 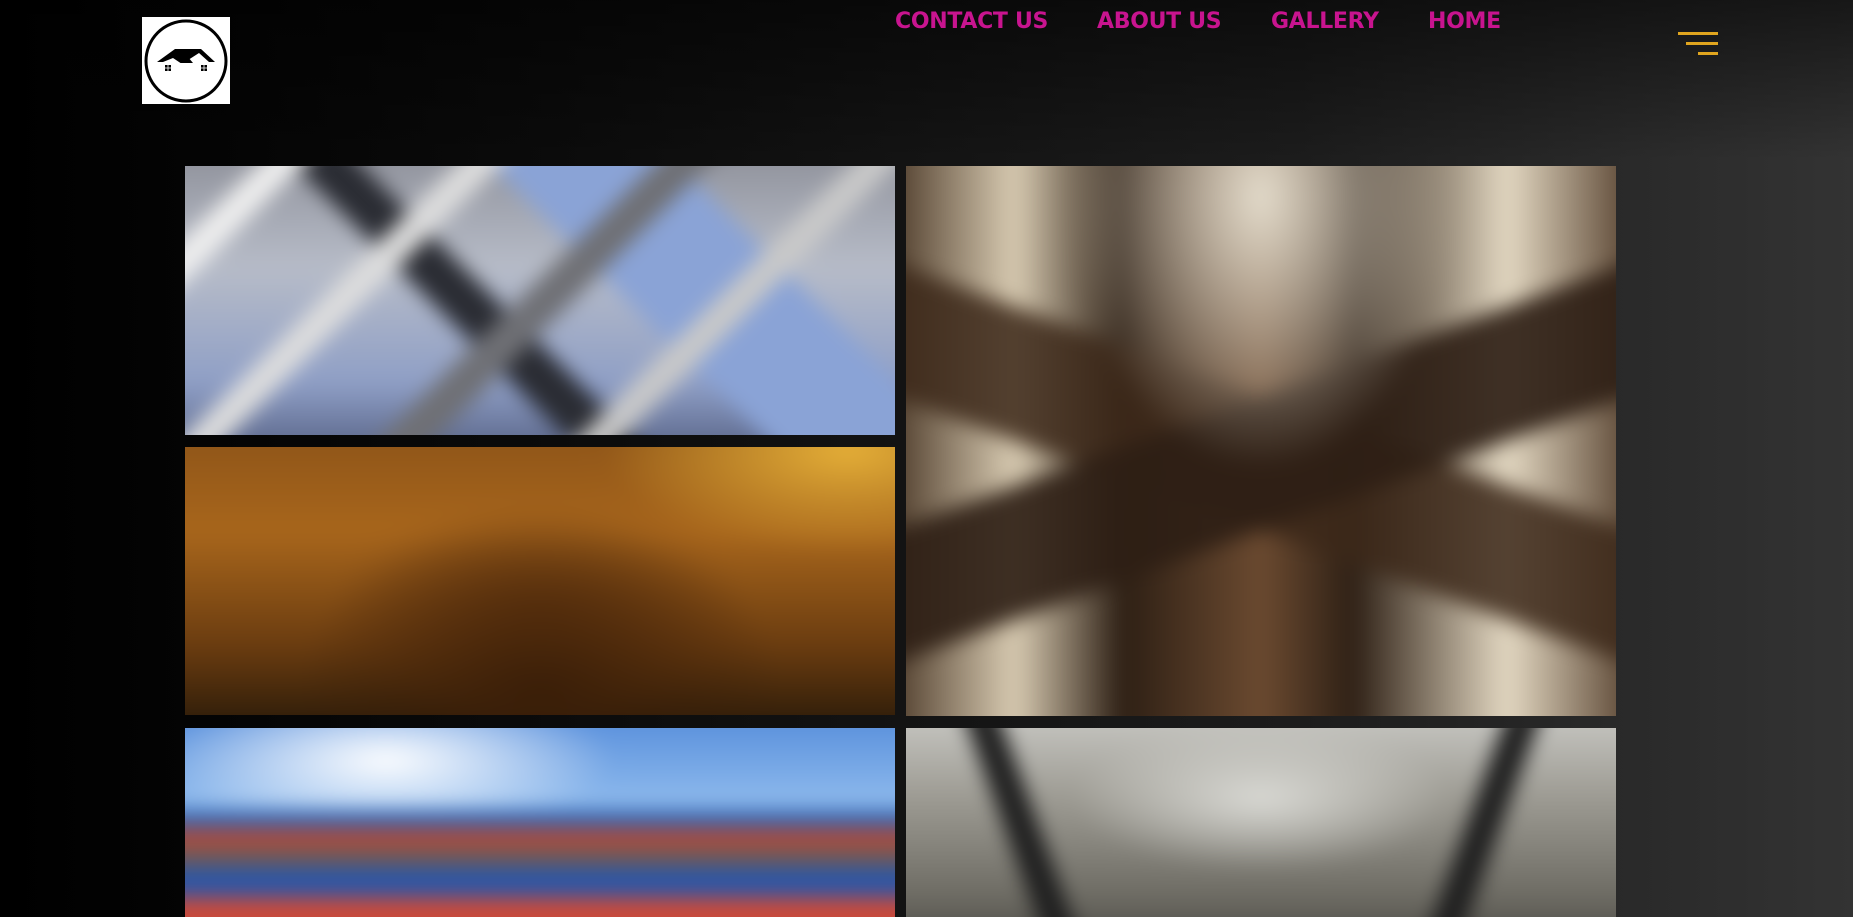 What do you see at coordinates (971, 22) in the screenshot?
I see `nav-contact-us: CONTACT US` at bounding box center [971, 22].